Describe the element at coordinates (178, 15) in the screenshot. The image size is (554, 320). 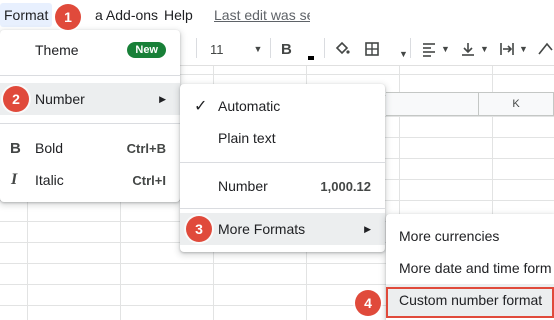
I see `menu-help: Help` at that location.